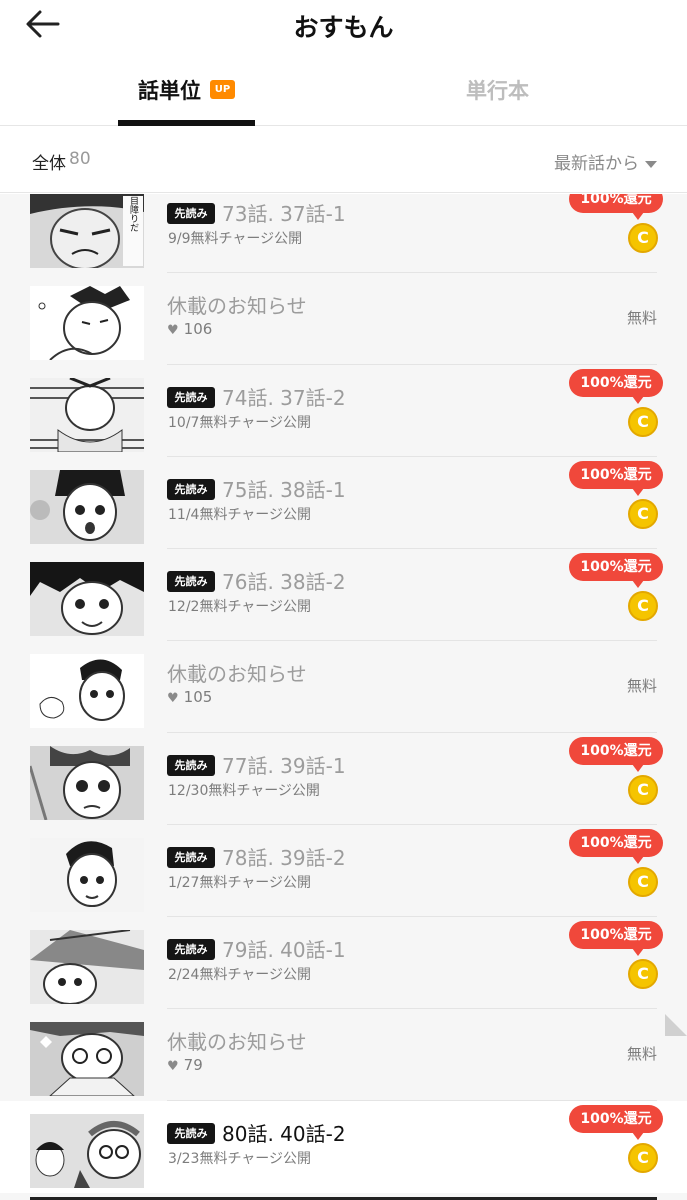 The width and height of the screenshot is (687, 1200). I want to click on tab-bar: 話単位 UP 単行本, so click(343, 93).